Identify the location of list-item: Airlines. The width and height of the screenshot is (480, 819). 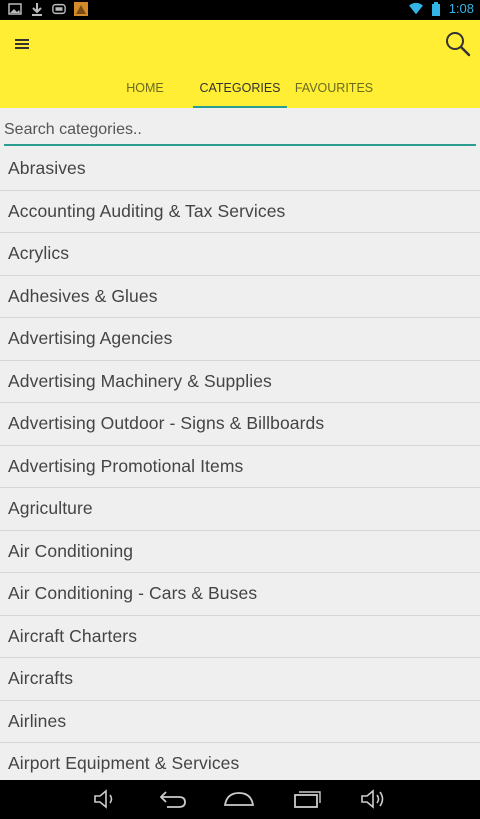
(240, 722).